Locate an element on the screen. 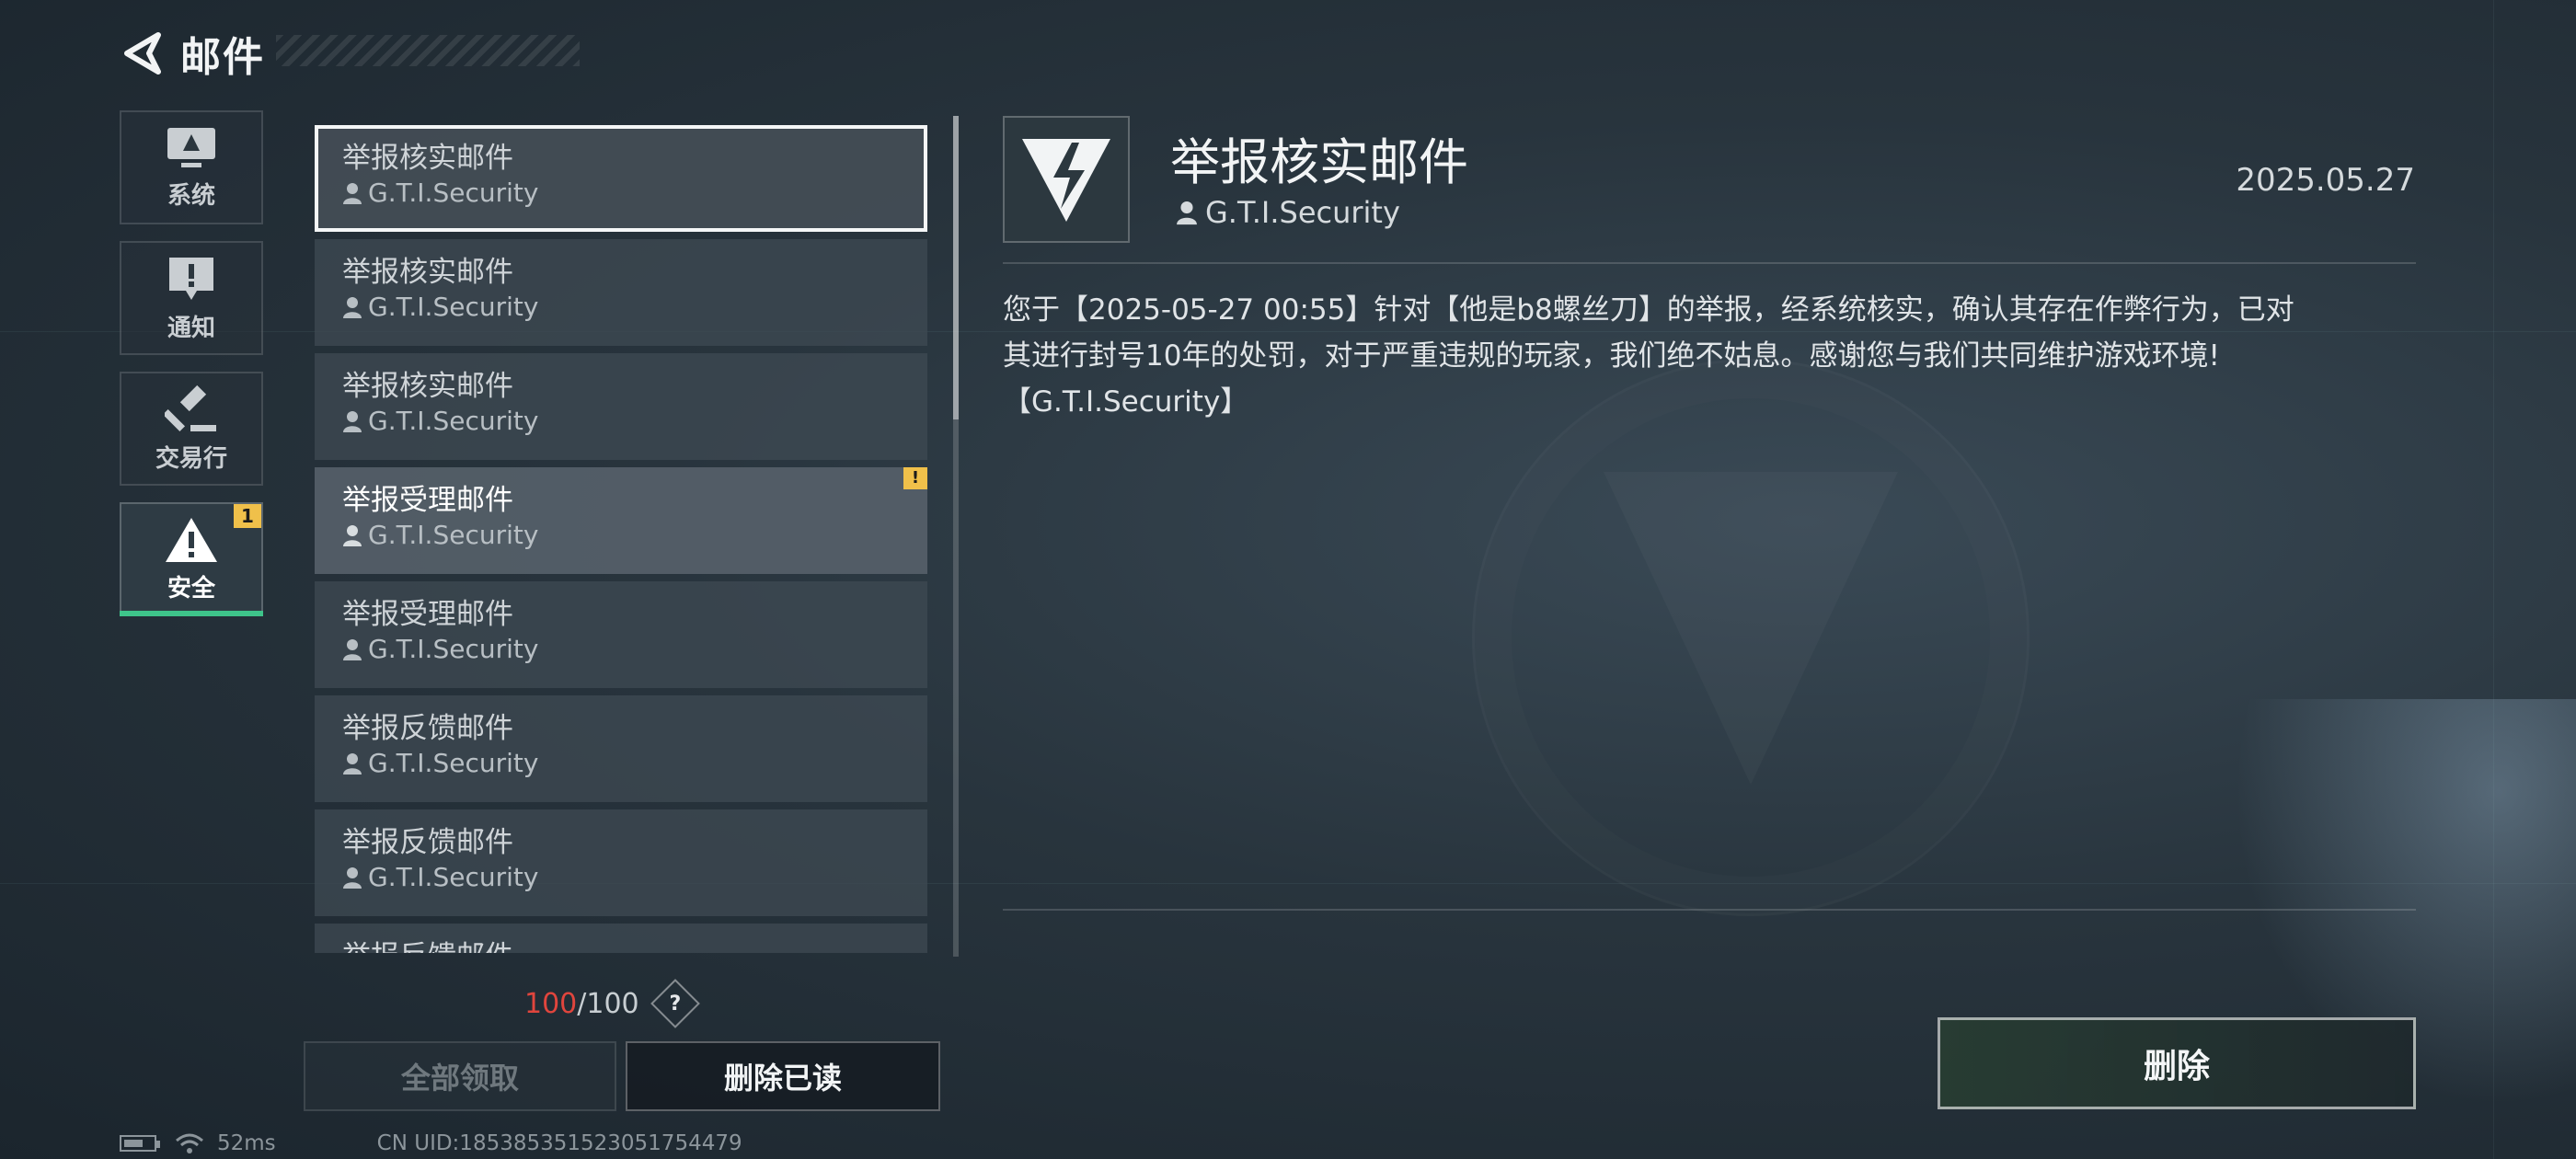 The image size is (2576, 1159). mail-detail-sender: G.T.I.Security is located at coordinates (1288, 212).